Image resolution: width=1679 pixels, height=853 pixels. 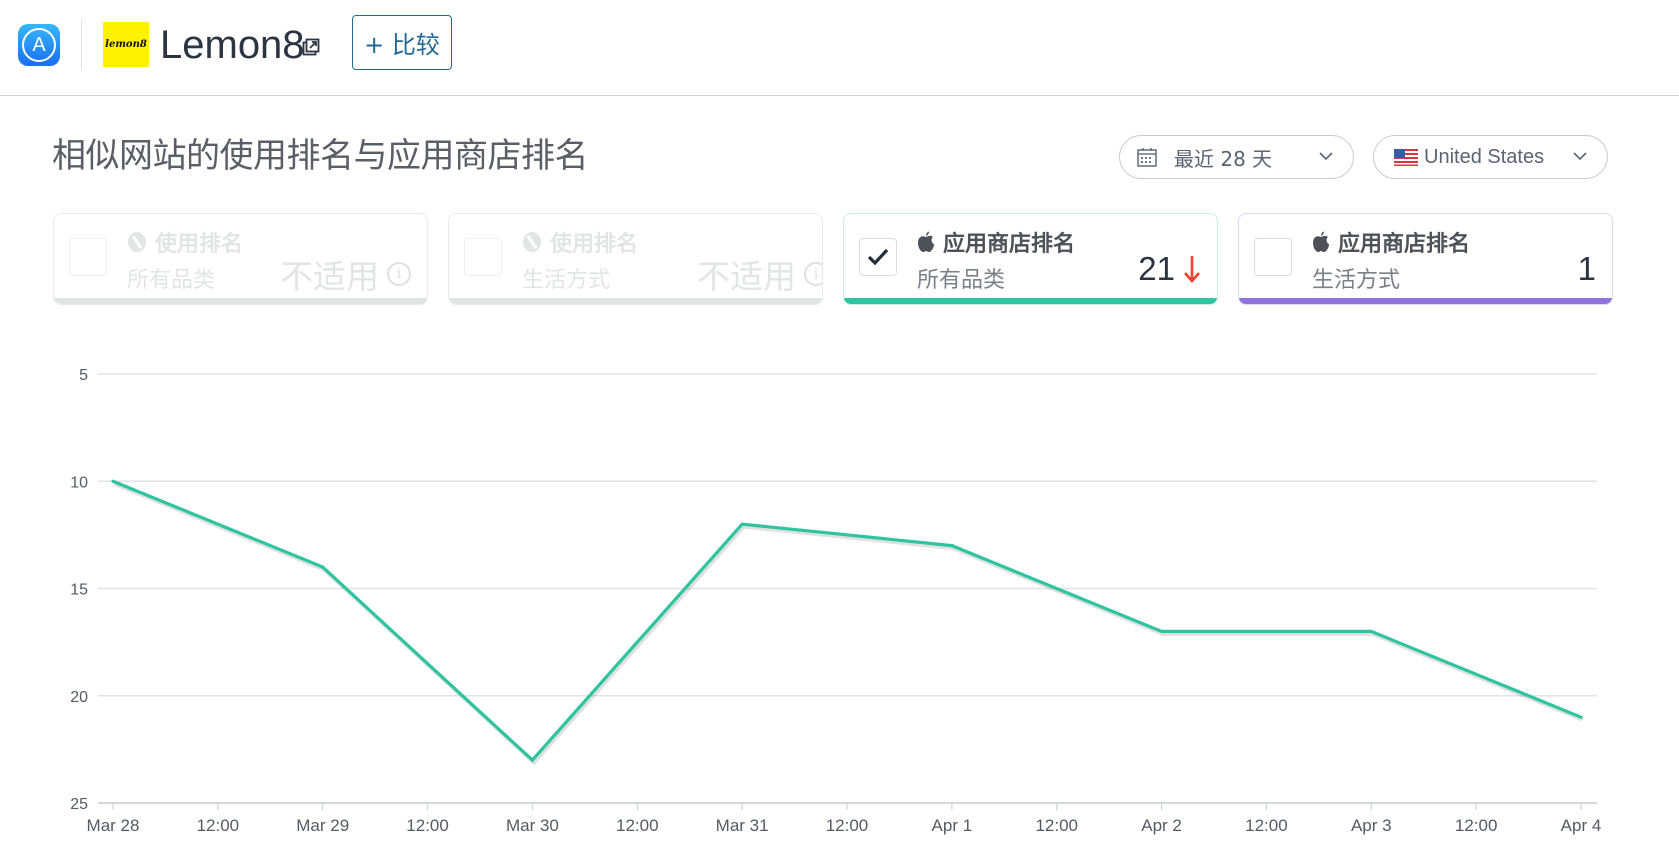 What do you see at coordinates (1192, 269) in the screenshot?
I see `arrow-down-icon` at bounding box center [1192, 269].